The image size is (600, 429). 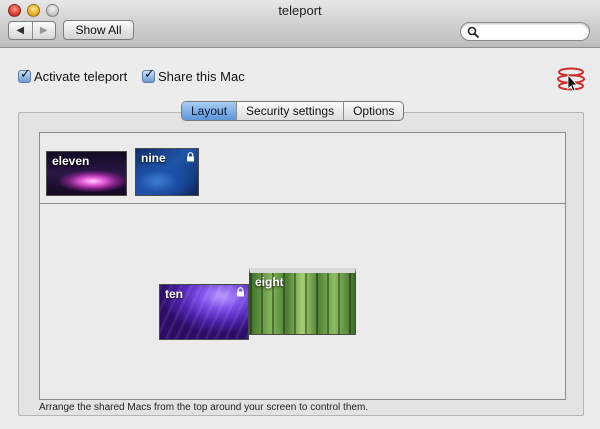 What do you see at coordinates (289, 111) in the screenshot?
I see `tab-security-settings: Security settings` at bounding box center [289, 111].